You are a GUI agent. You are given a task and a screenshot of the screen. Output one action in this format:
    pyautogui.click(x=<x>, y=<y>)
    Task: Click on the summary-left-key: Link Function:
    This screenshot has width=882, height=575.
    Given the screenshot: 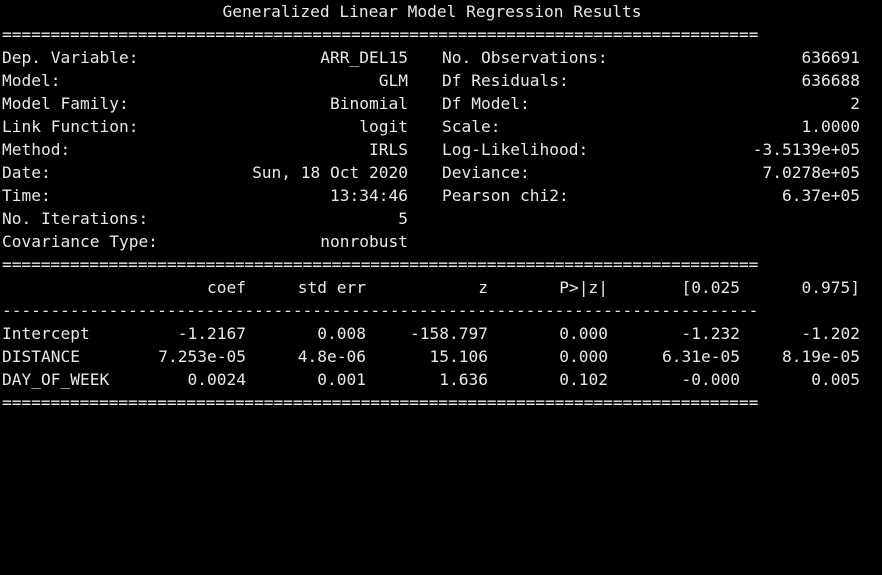 What is the action you would take?
    pyautogui.click(x=70, y=126)
    